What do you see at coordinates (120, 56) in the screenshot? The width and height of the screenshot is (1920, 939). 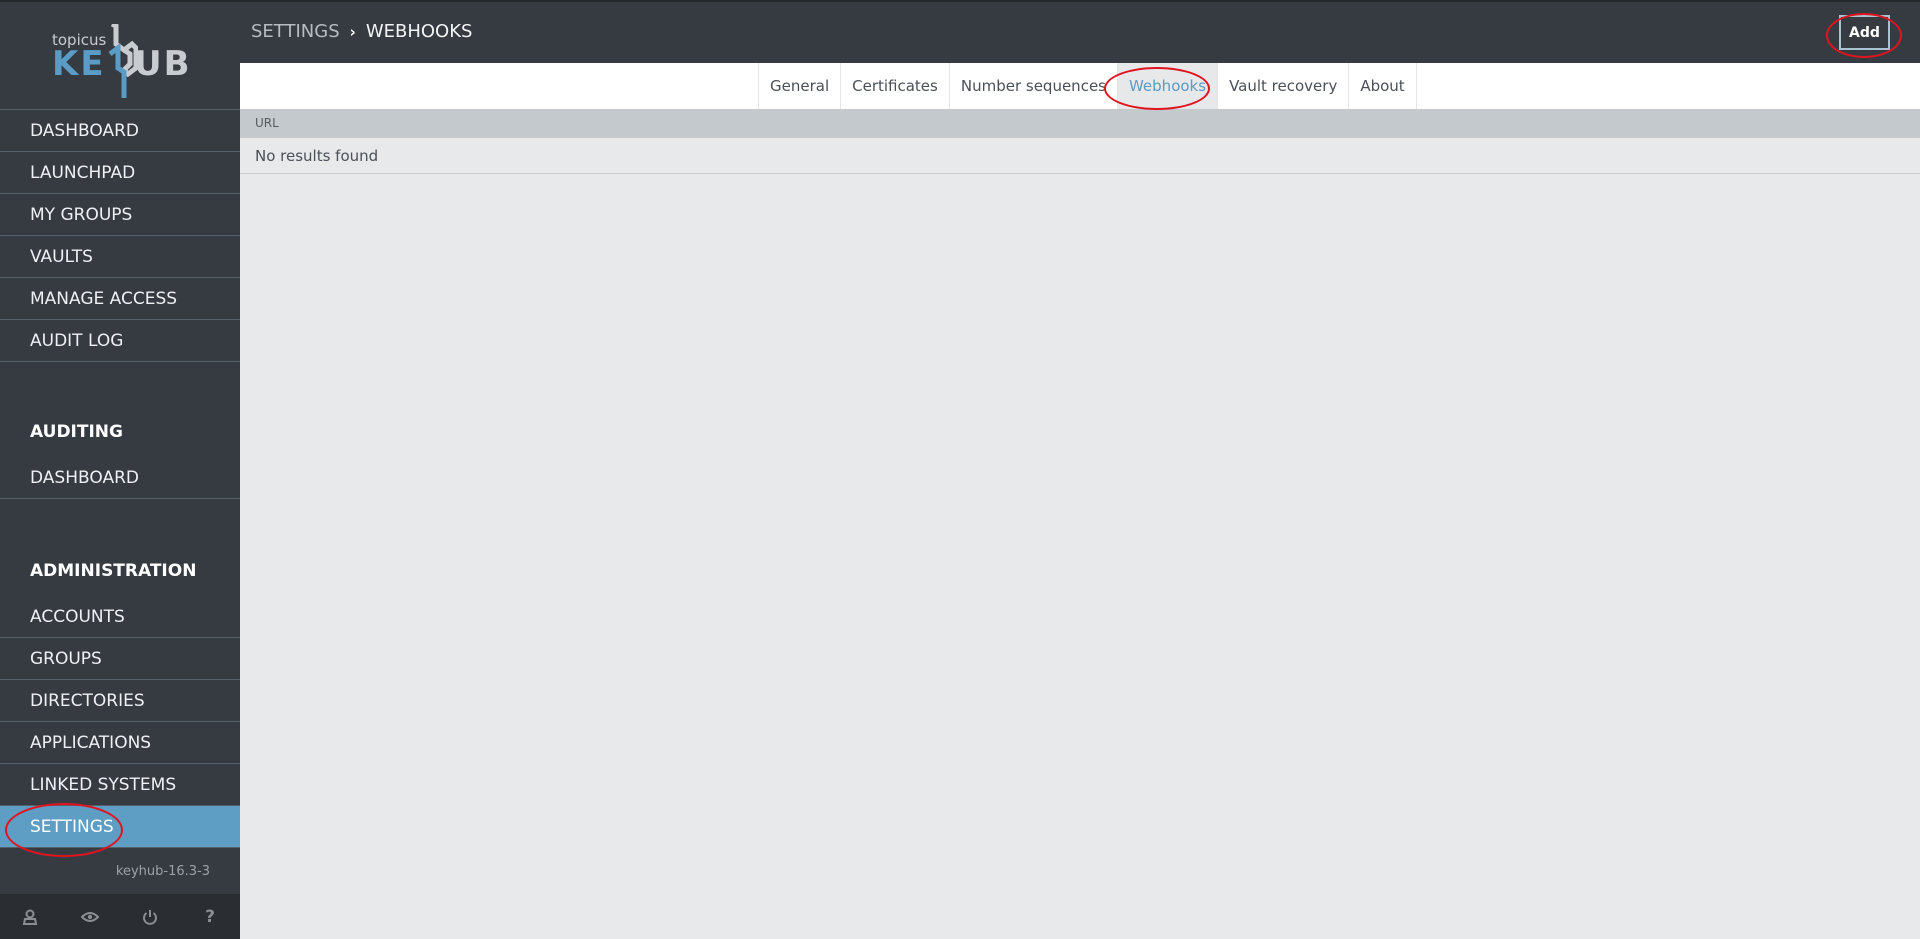 I see `keyhub-logo: topicus KE UB` at bounding box center [120, 56].